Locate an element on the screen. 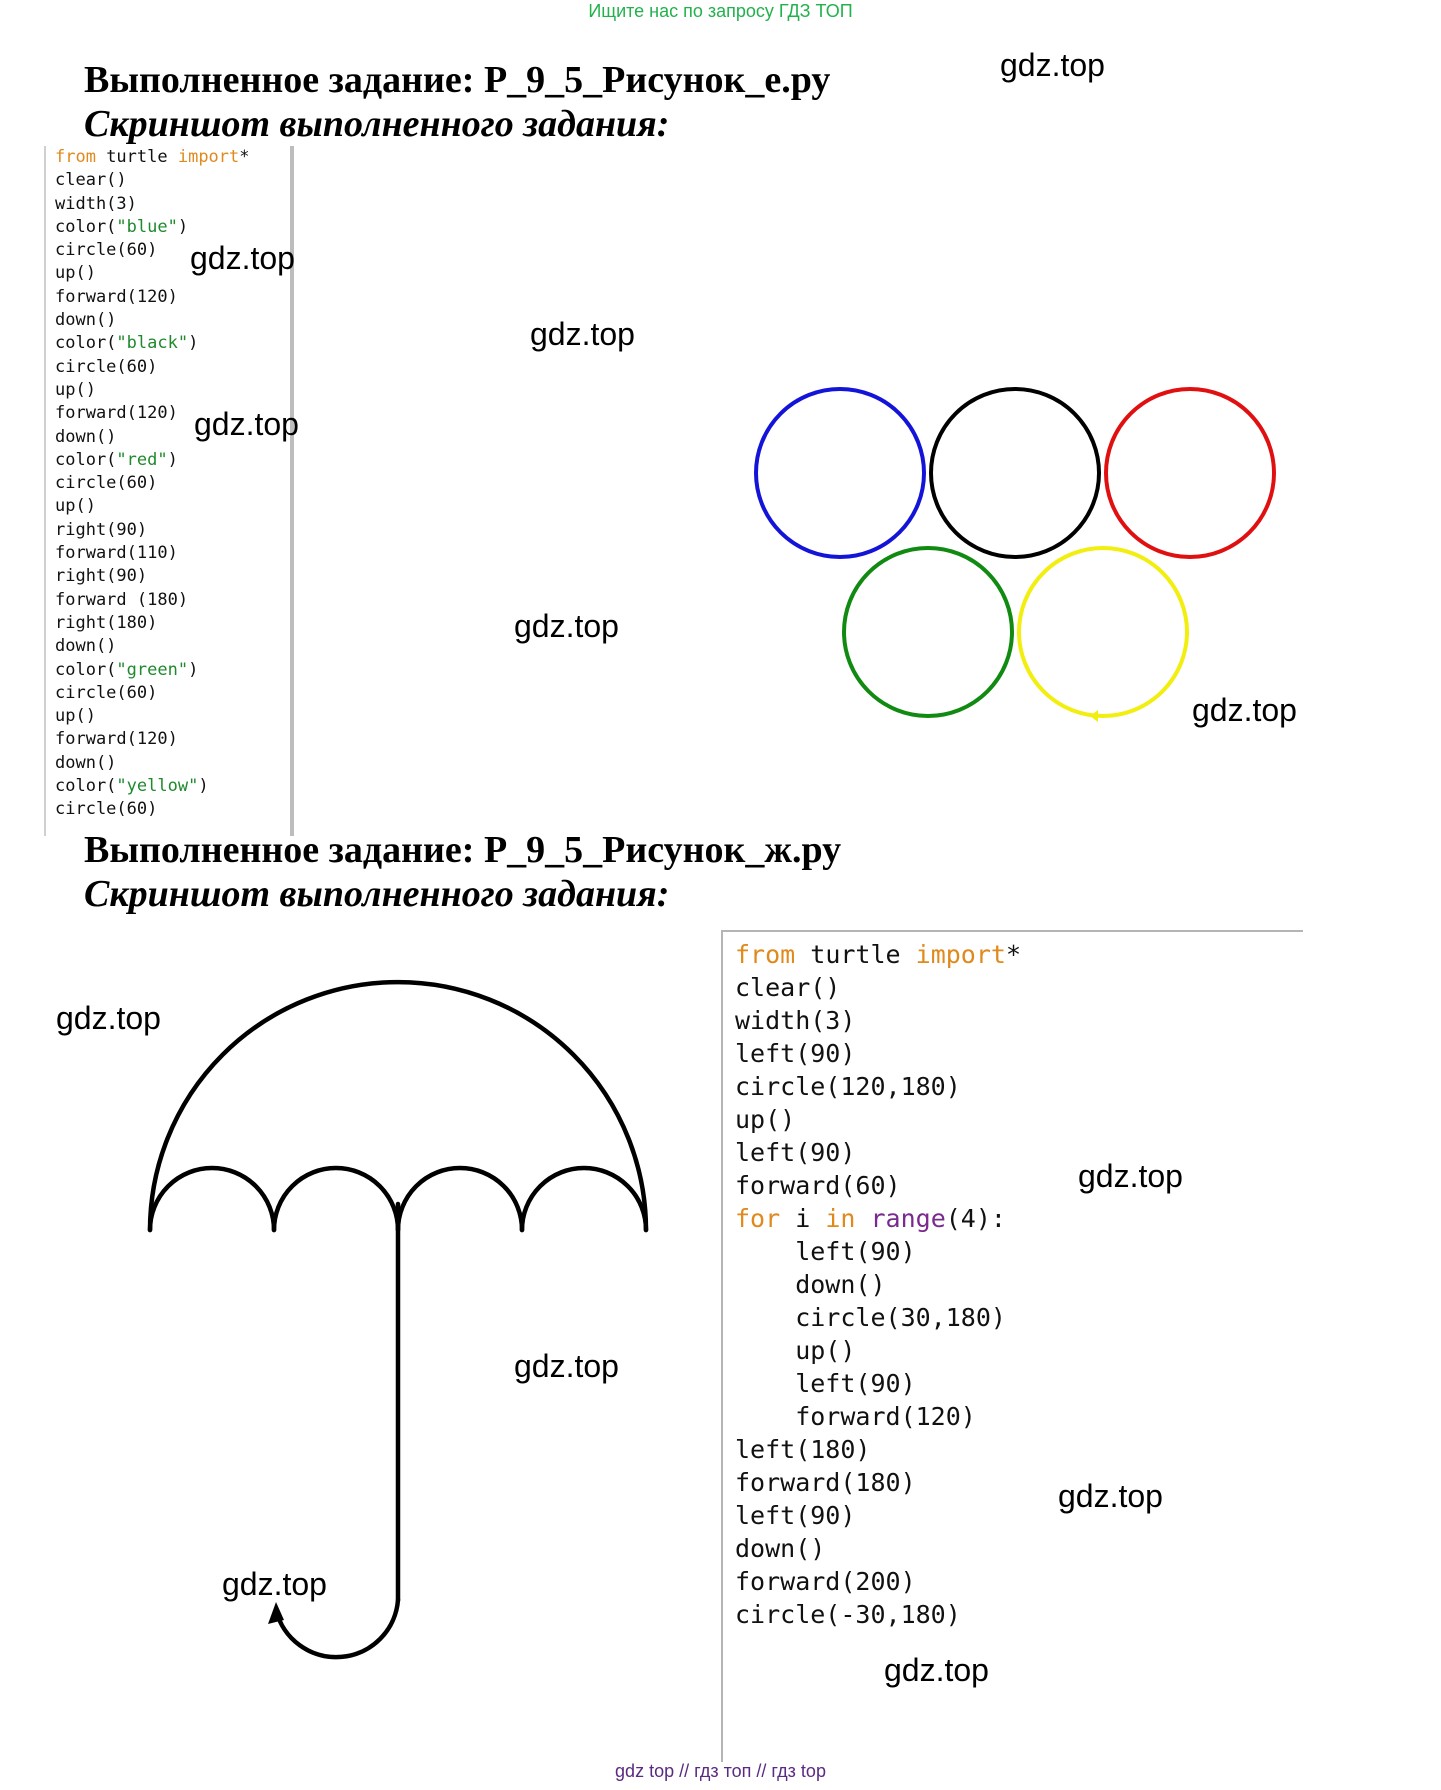  olympic-rings-drawing is located at coordinates (1015, 554).